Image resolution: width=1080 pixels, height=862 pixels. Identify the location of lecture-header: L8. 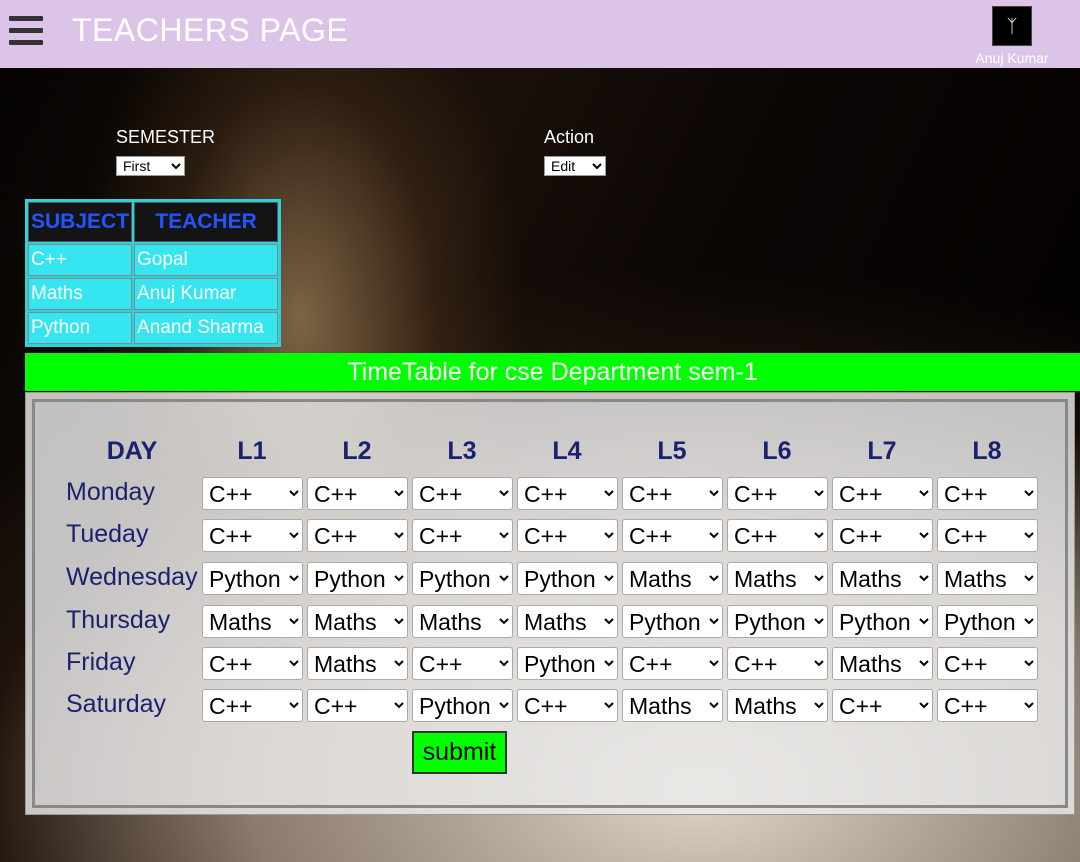
(987, 451).